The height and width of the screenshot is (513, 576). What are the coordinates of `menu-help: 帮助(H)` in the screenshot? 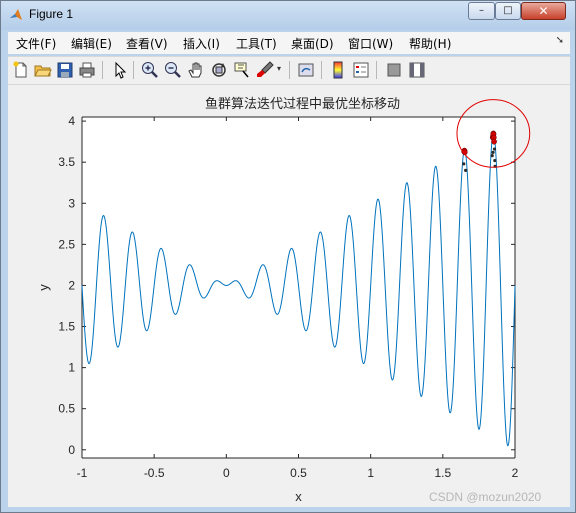 It's located at (430, 43).